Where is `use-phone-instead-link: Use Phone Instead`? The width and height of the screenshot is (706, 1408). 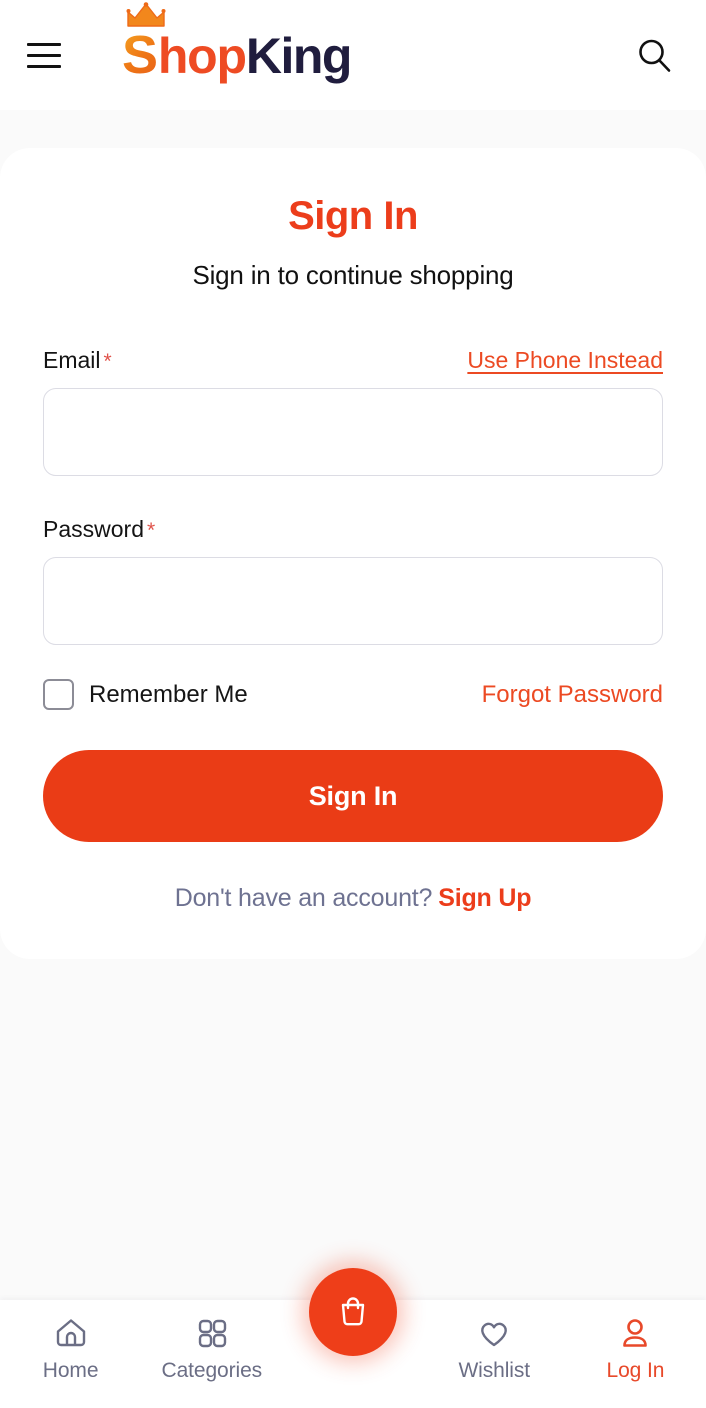
use-phone-instead-link: Use Phone Instead is located at coordinates (565, 360).